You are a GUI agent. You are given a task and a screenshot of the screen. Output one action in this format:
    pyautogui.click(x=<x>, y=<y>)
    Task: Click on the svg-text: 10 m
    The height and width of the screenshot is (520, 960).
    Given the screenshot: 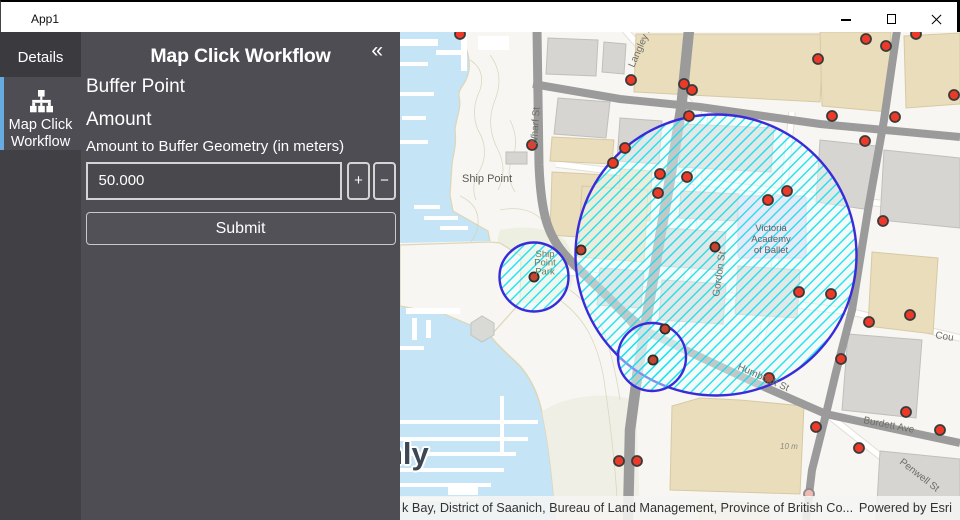 What is the action you would take?
    pyautogui.click(x=789, y=446)
    